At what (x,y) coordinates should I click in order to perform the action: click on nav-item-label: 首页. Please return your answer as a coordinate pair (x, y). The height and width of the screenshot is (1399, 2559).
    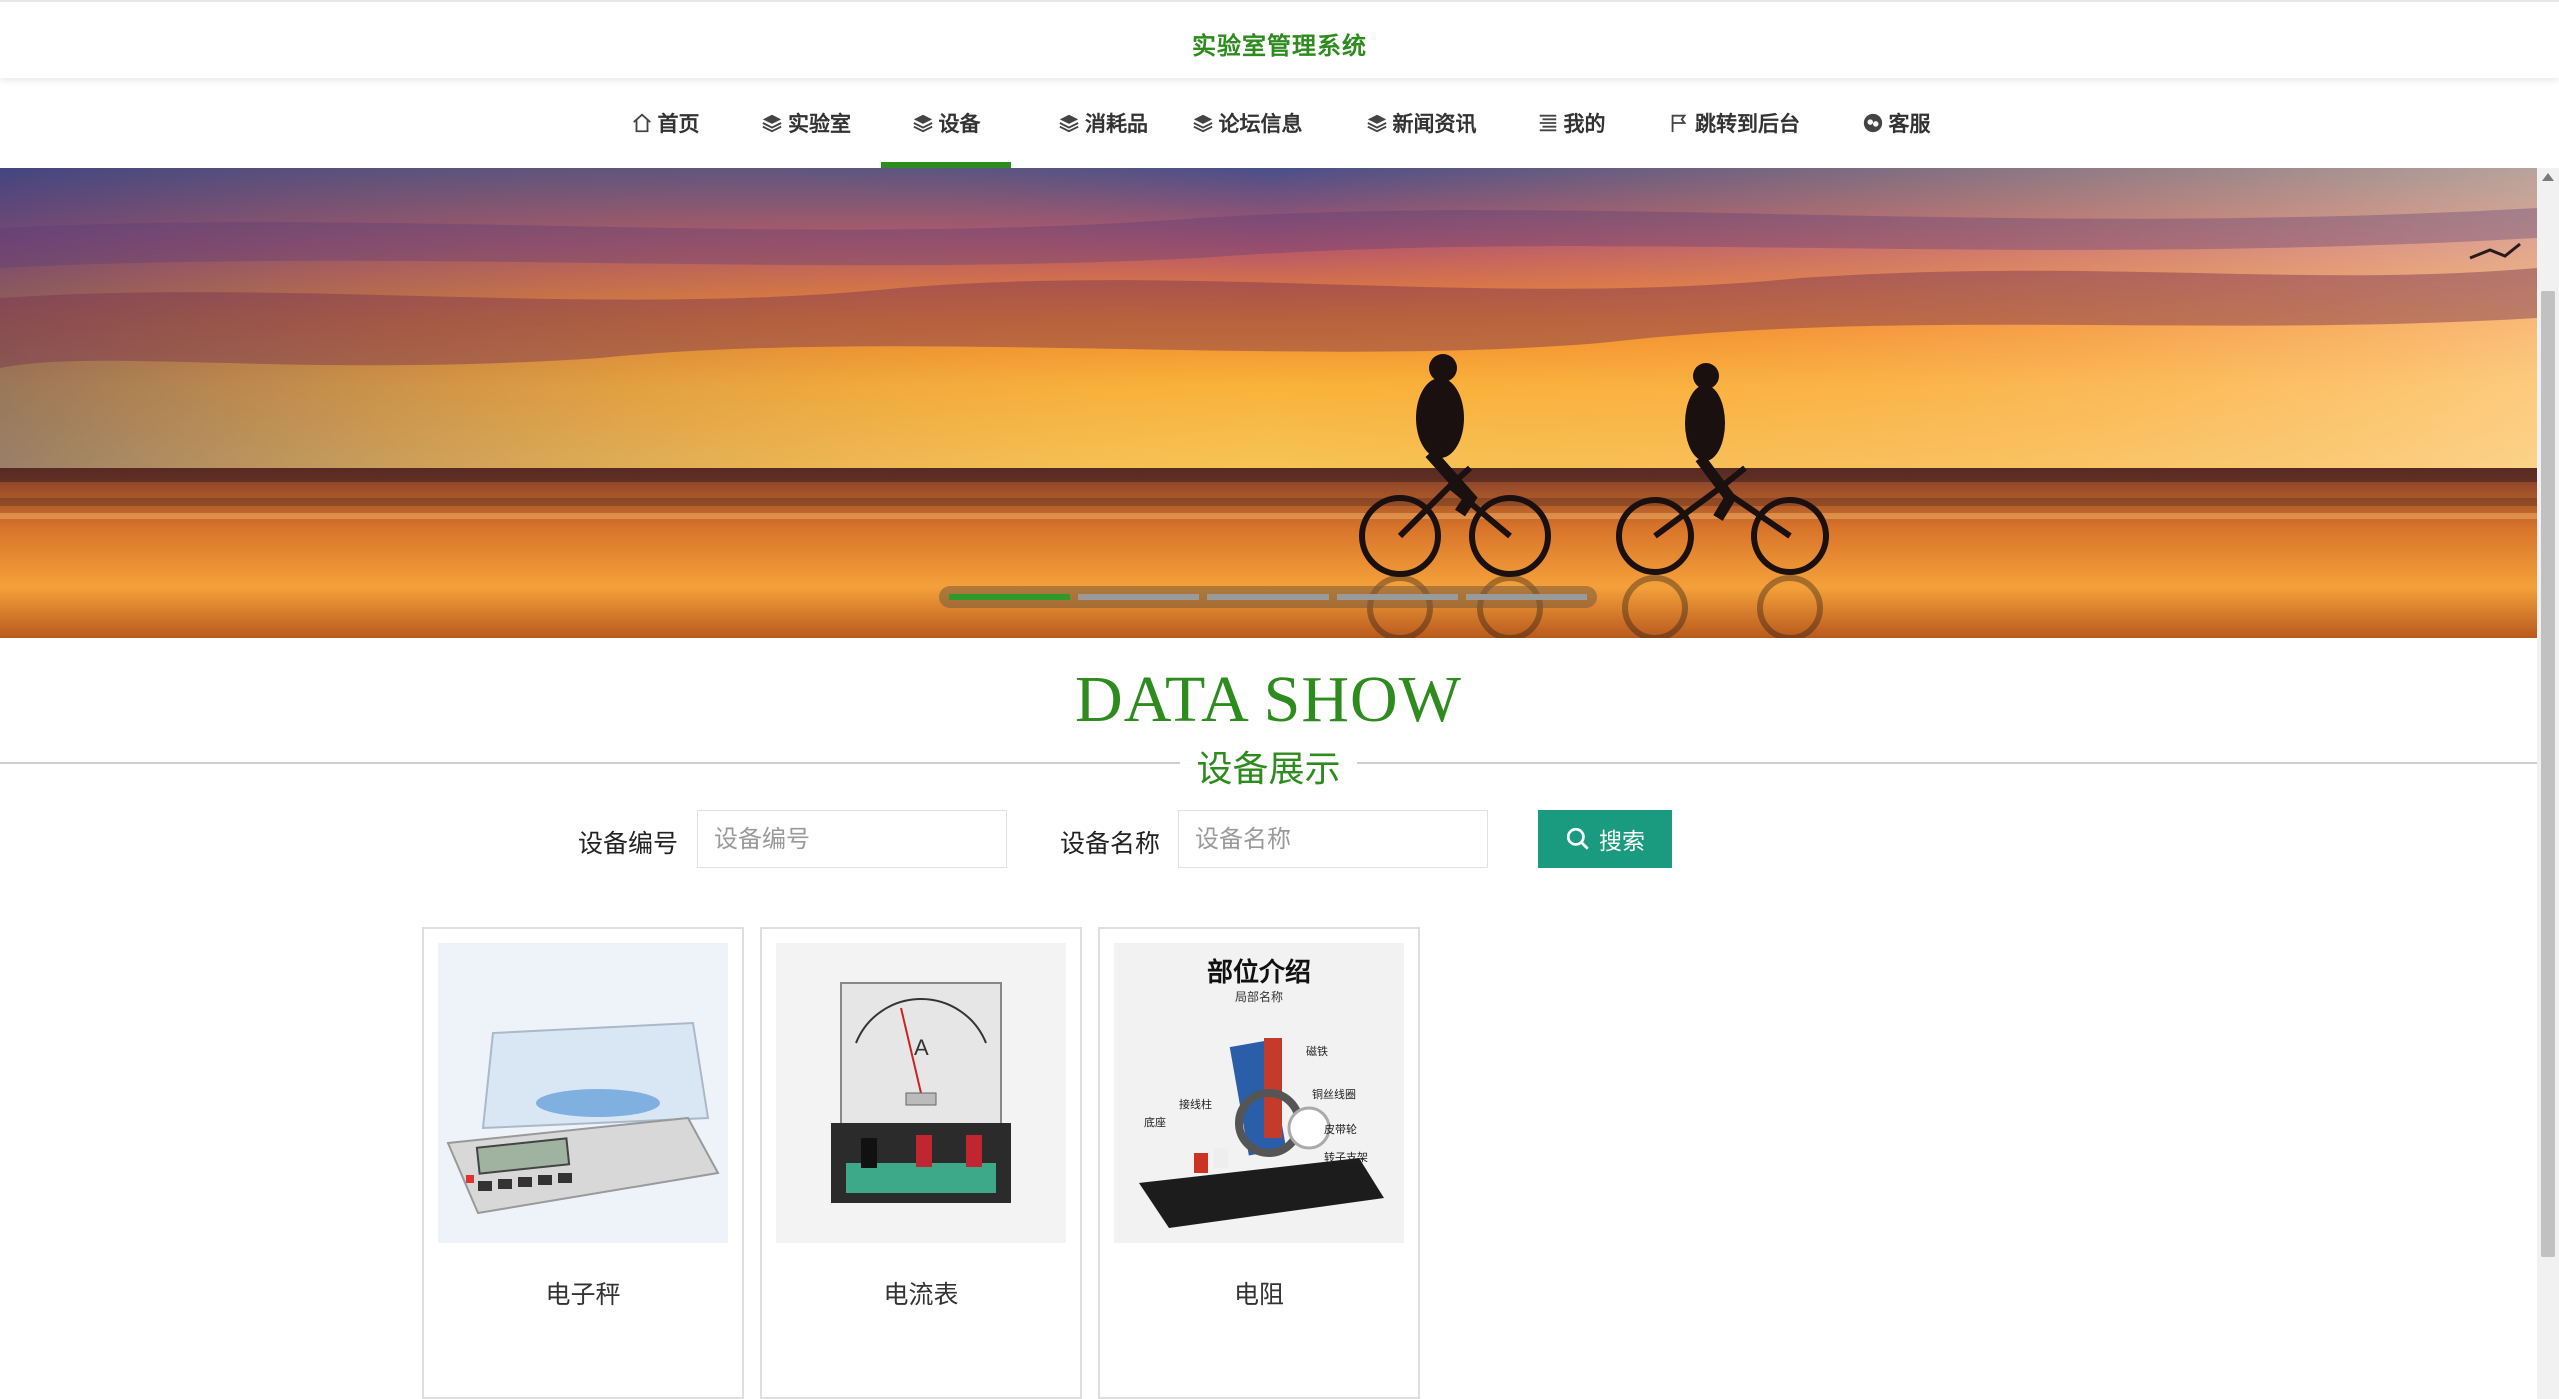
    Looking at the image, I should click on (678, 124).